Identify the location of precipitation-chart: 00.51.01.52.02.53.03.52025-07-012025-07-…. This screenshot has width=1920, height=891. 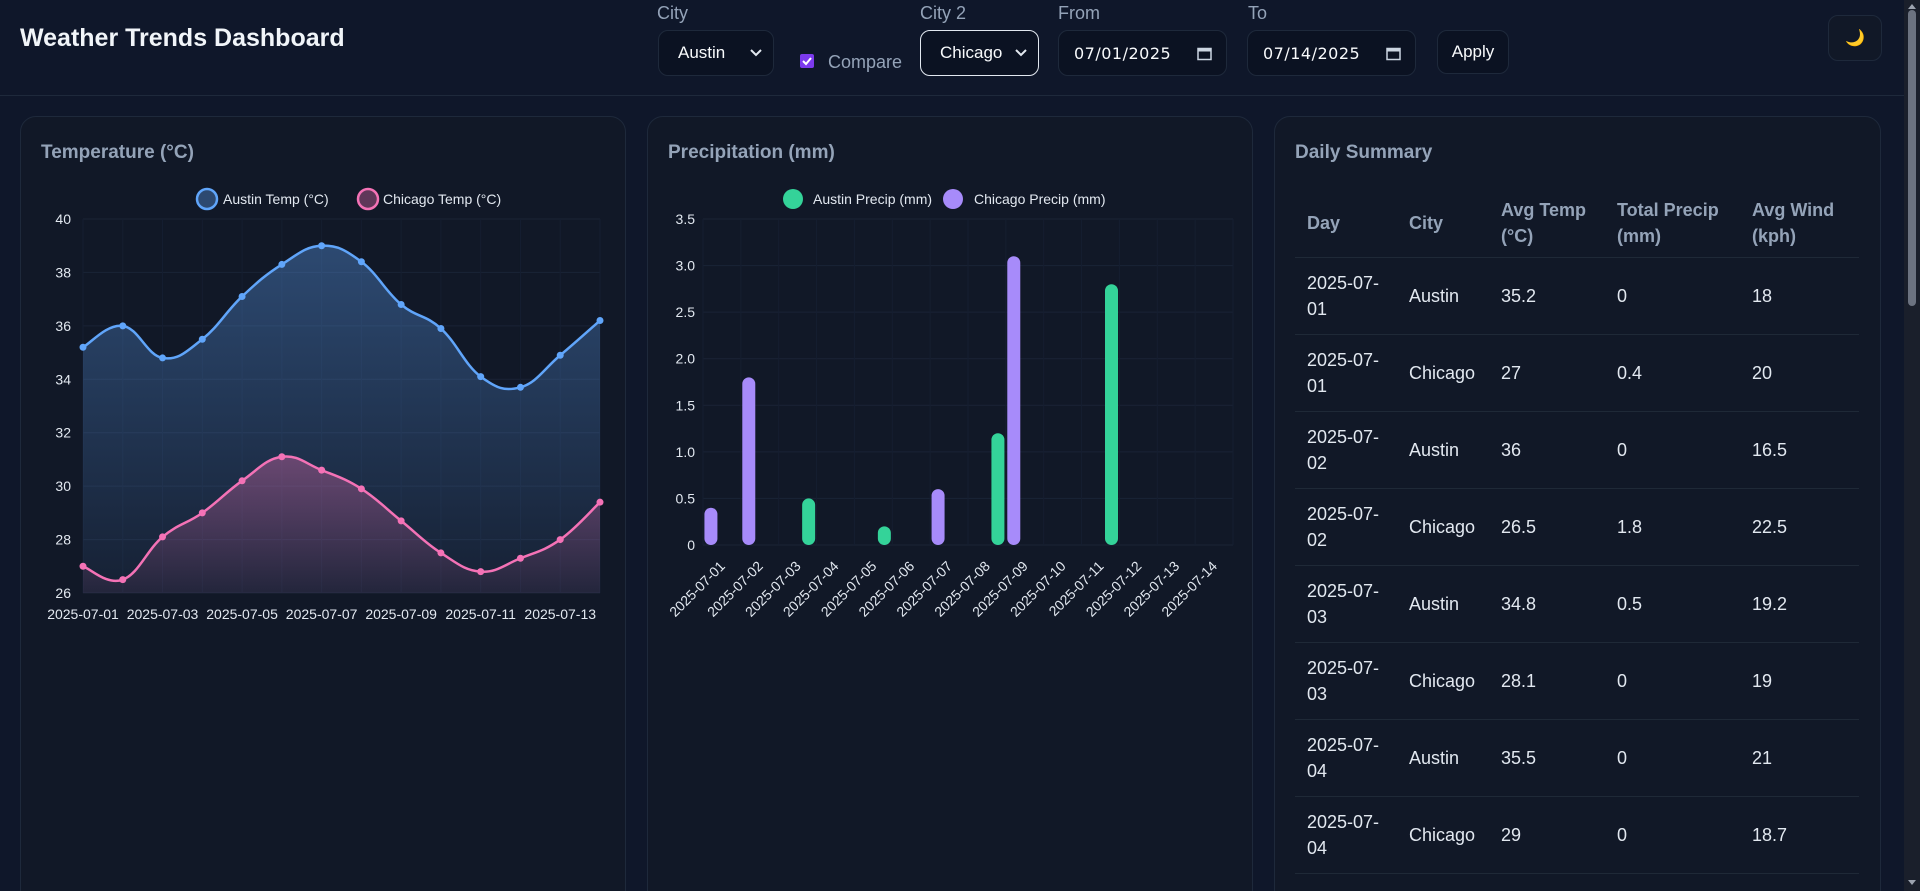
(950, 404).